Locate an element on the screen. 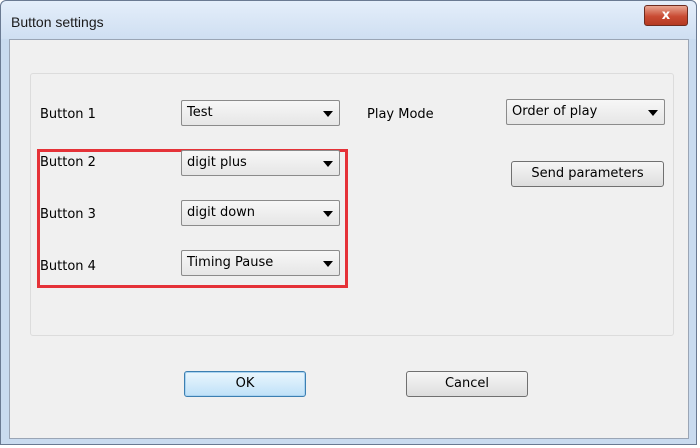 The height and width of the screenshot is (448, 700). button-4-select: Timing Pause is located at coordinates (260, 263).